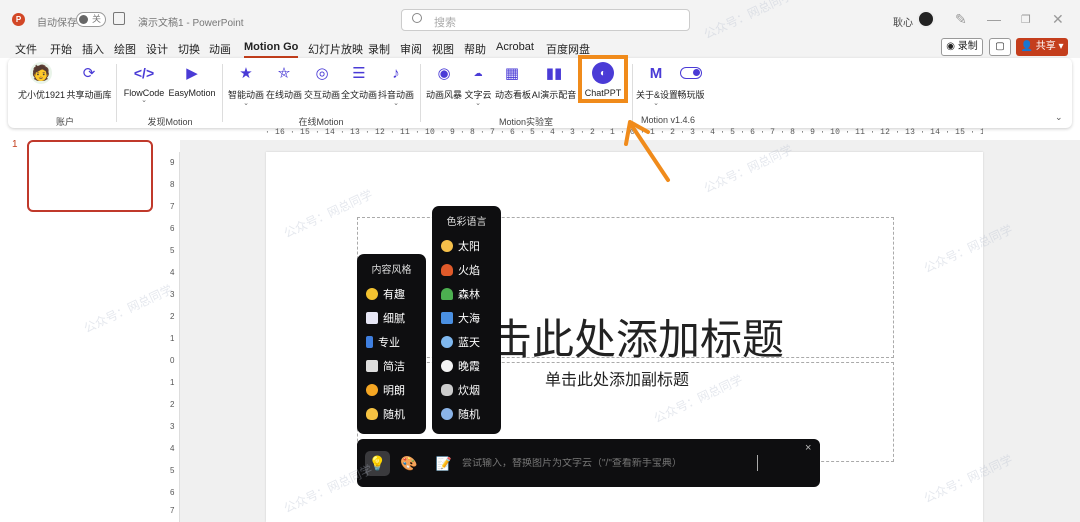 This screenshot has height=522, width=1080. Describe the element at coordinates (396, 73) in the screenshot. I see `tiktok-icon: ♪` at that location.